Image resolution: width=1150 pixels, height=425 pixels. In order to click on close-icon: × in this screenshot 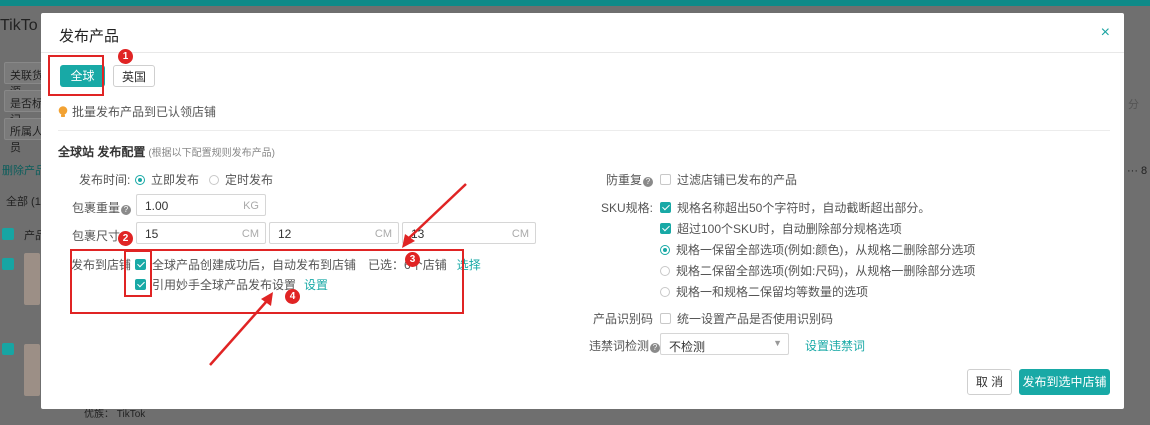, I will do `click(1105, 33)`.